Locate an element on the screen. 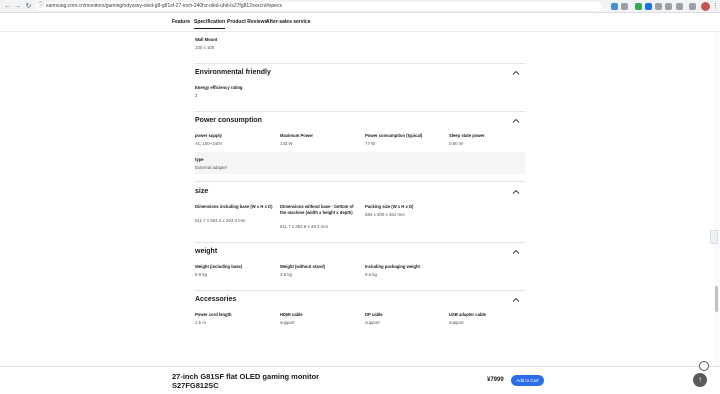  spec-label: USB adapter cable is located at coordinates (468, 314).